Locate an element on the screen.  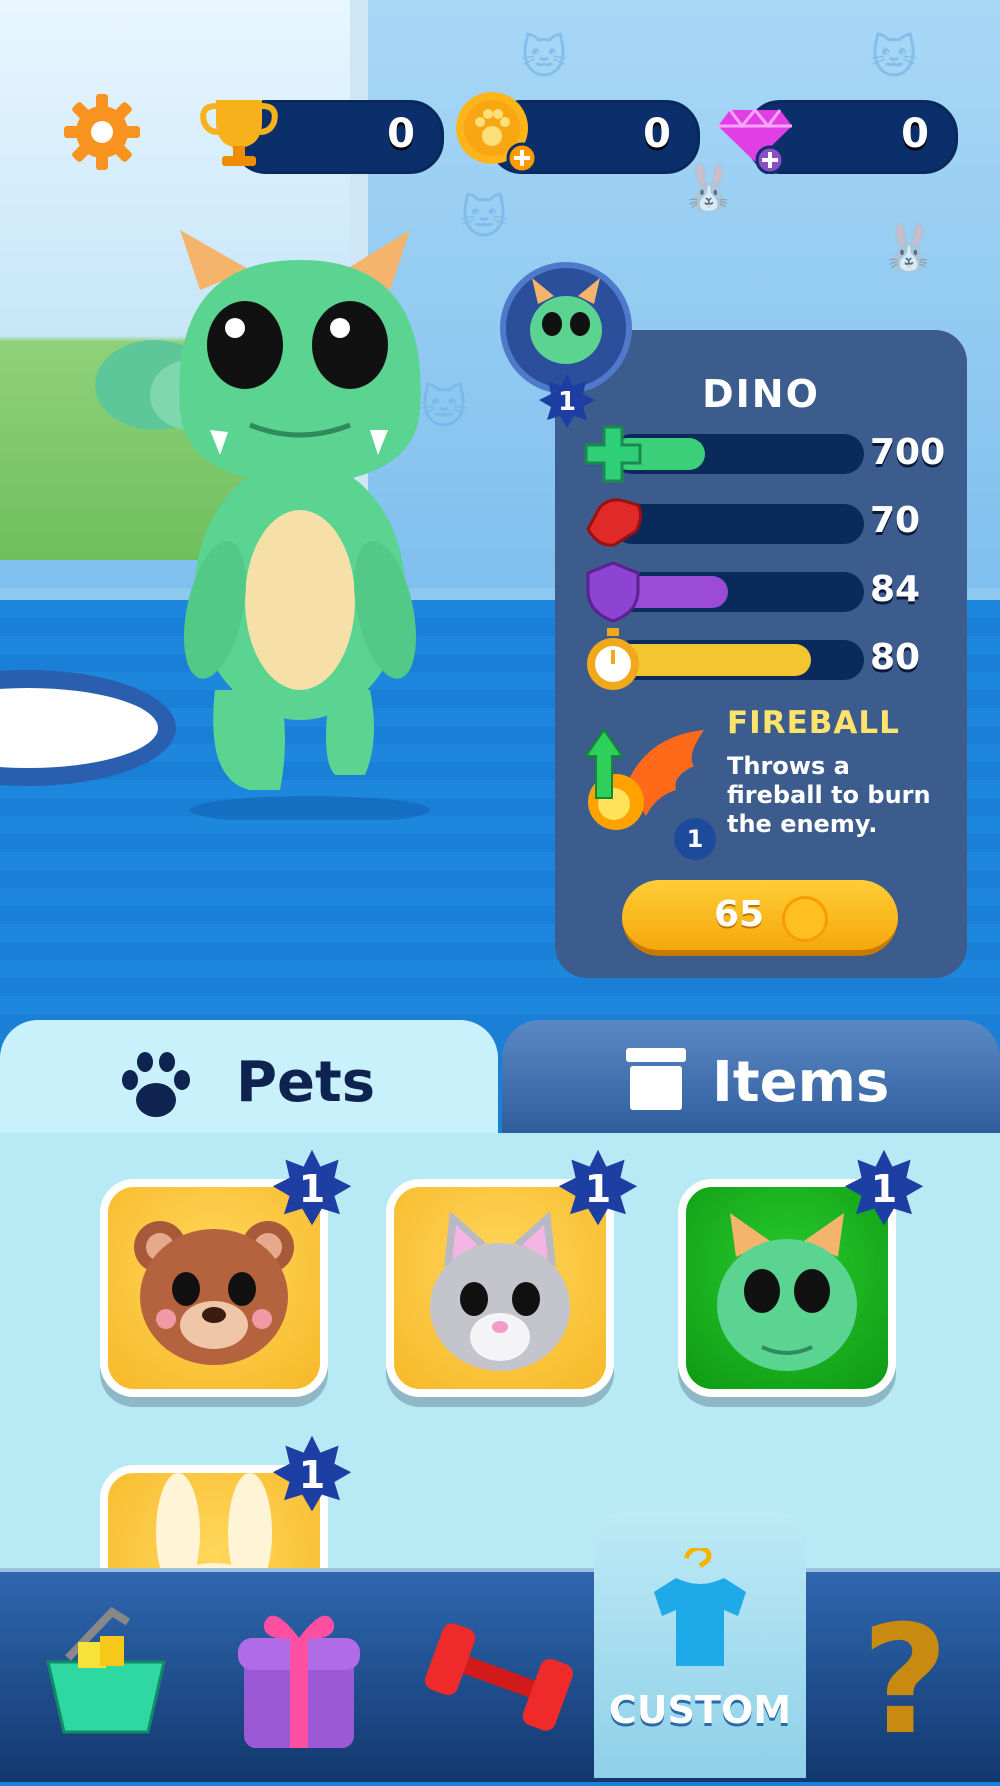
tshirt-icon is located at coordinates (700, 1607).